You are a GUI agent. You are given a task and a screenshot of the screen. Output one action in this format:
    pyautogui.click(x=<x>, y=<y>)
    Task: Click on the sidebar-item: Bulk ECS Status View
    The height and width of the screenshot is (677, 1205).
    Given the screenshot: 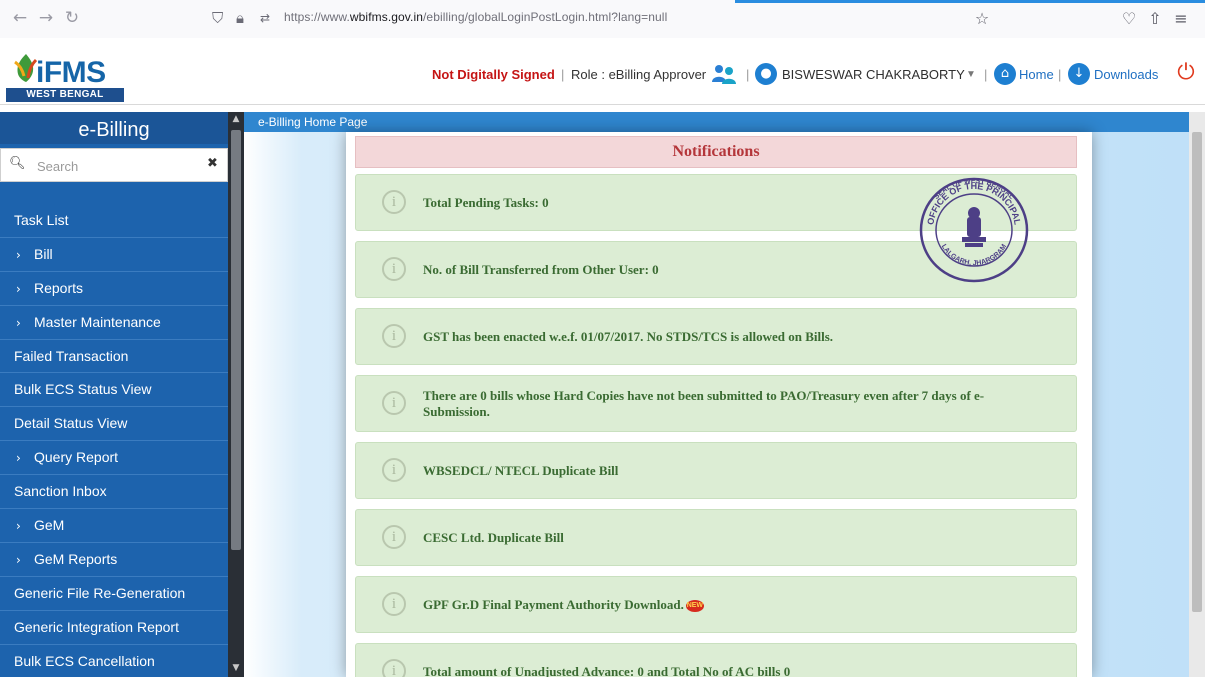 What is the action you would take?
    pyautogui.click(x=114, y=390)
    